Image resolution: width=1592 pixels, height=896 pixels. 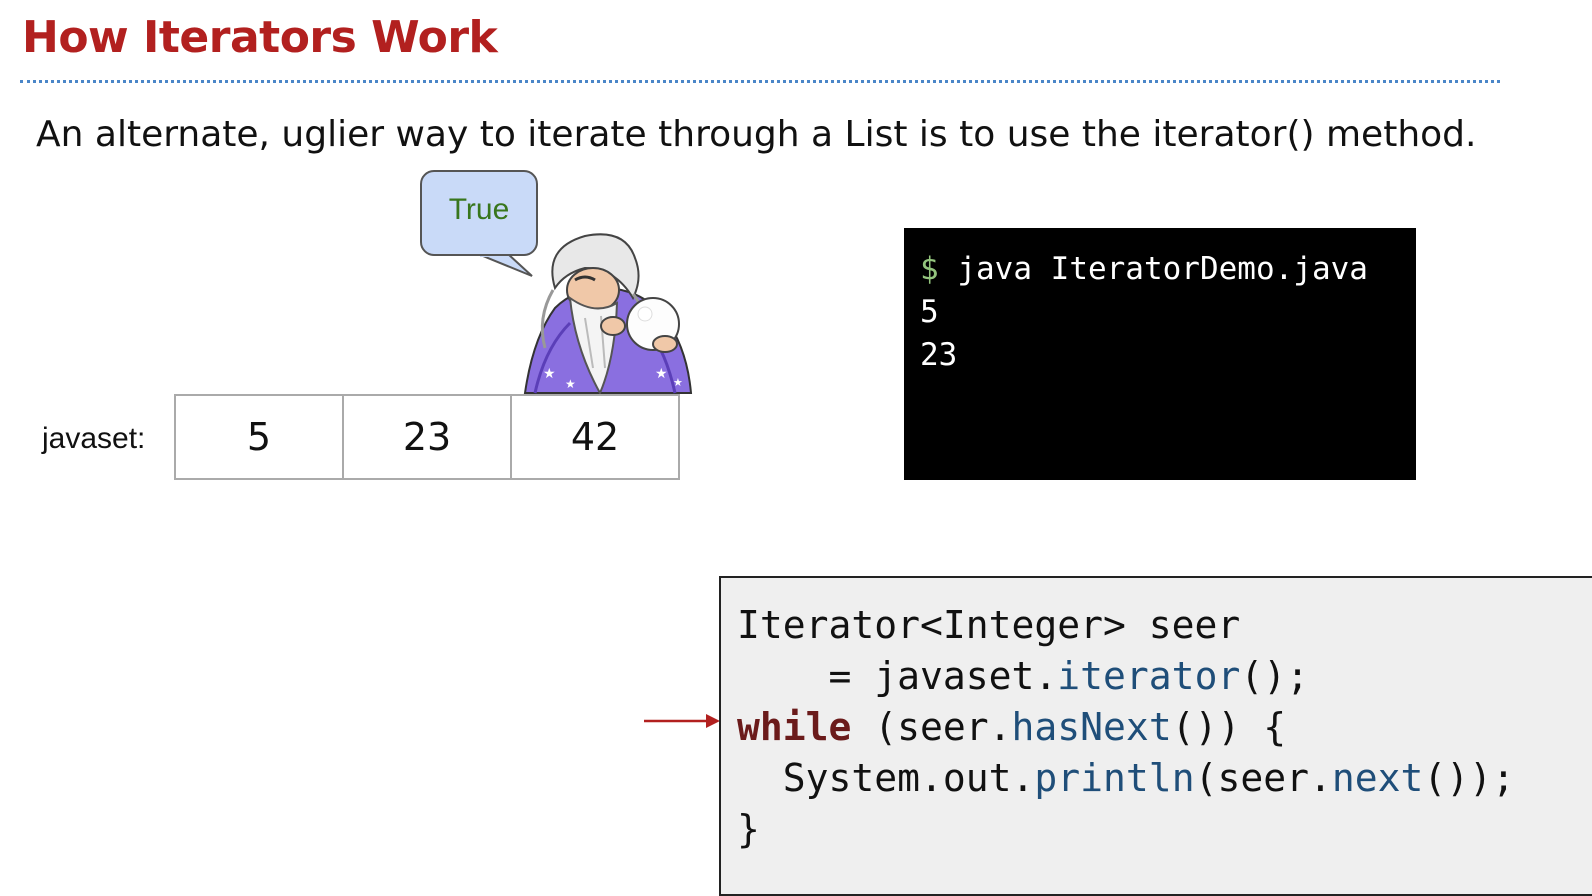 I want to click on terminal-command-line: $ java IteratorDemo.java, so click(x=1160, y=269).